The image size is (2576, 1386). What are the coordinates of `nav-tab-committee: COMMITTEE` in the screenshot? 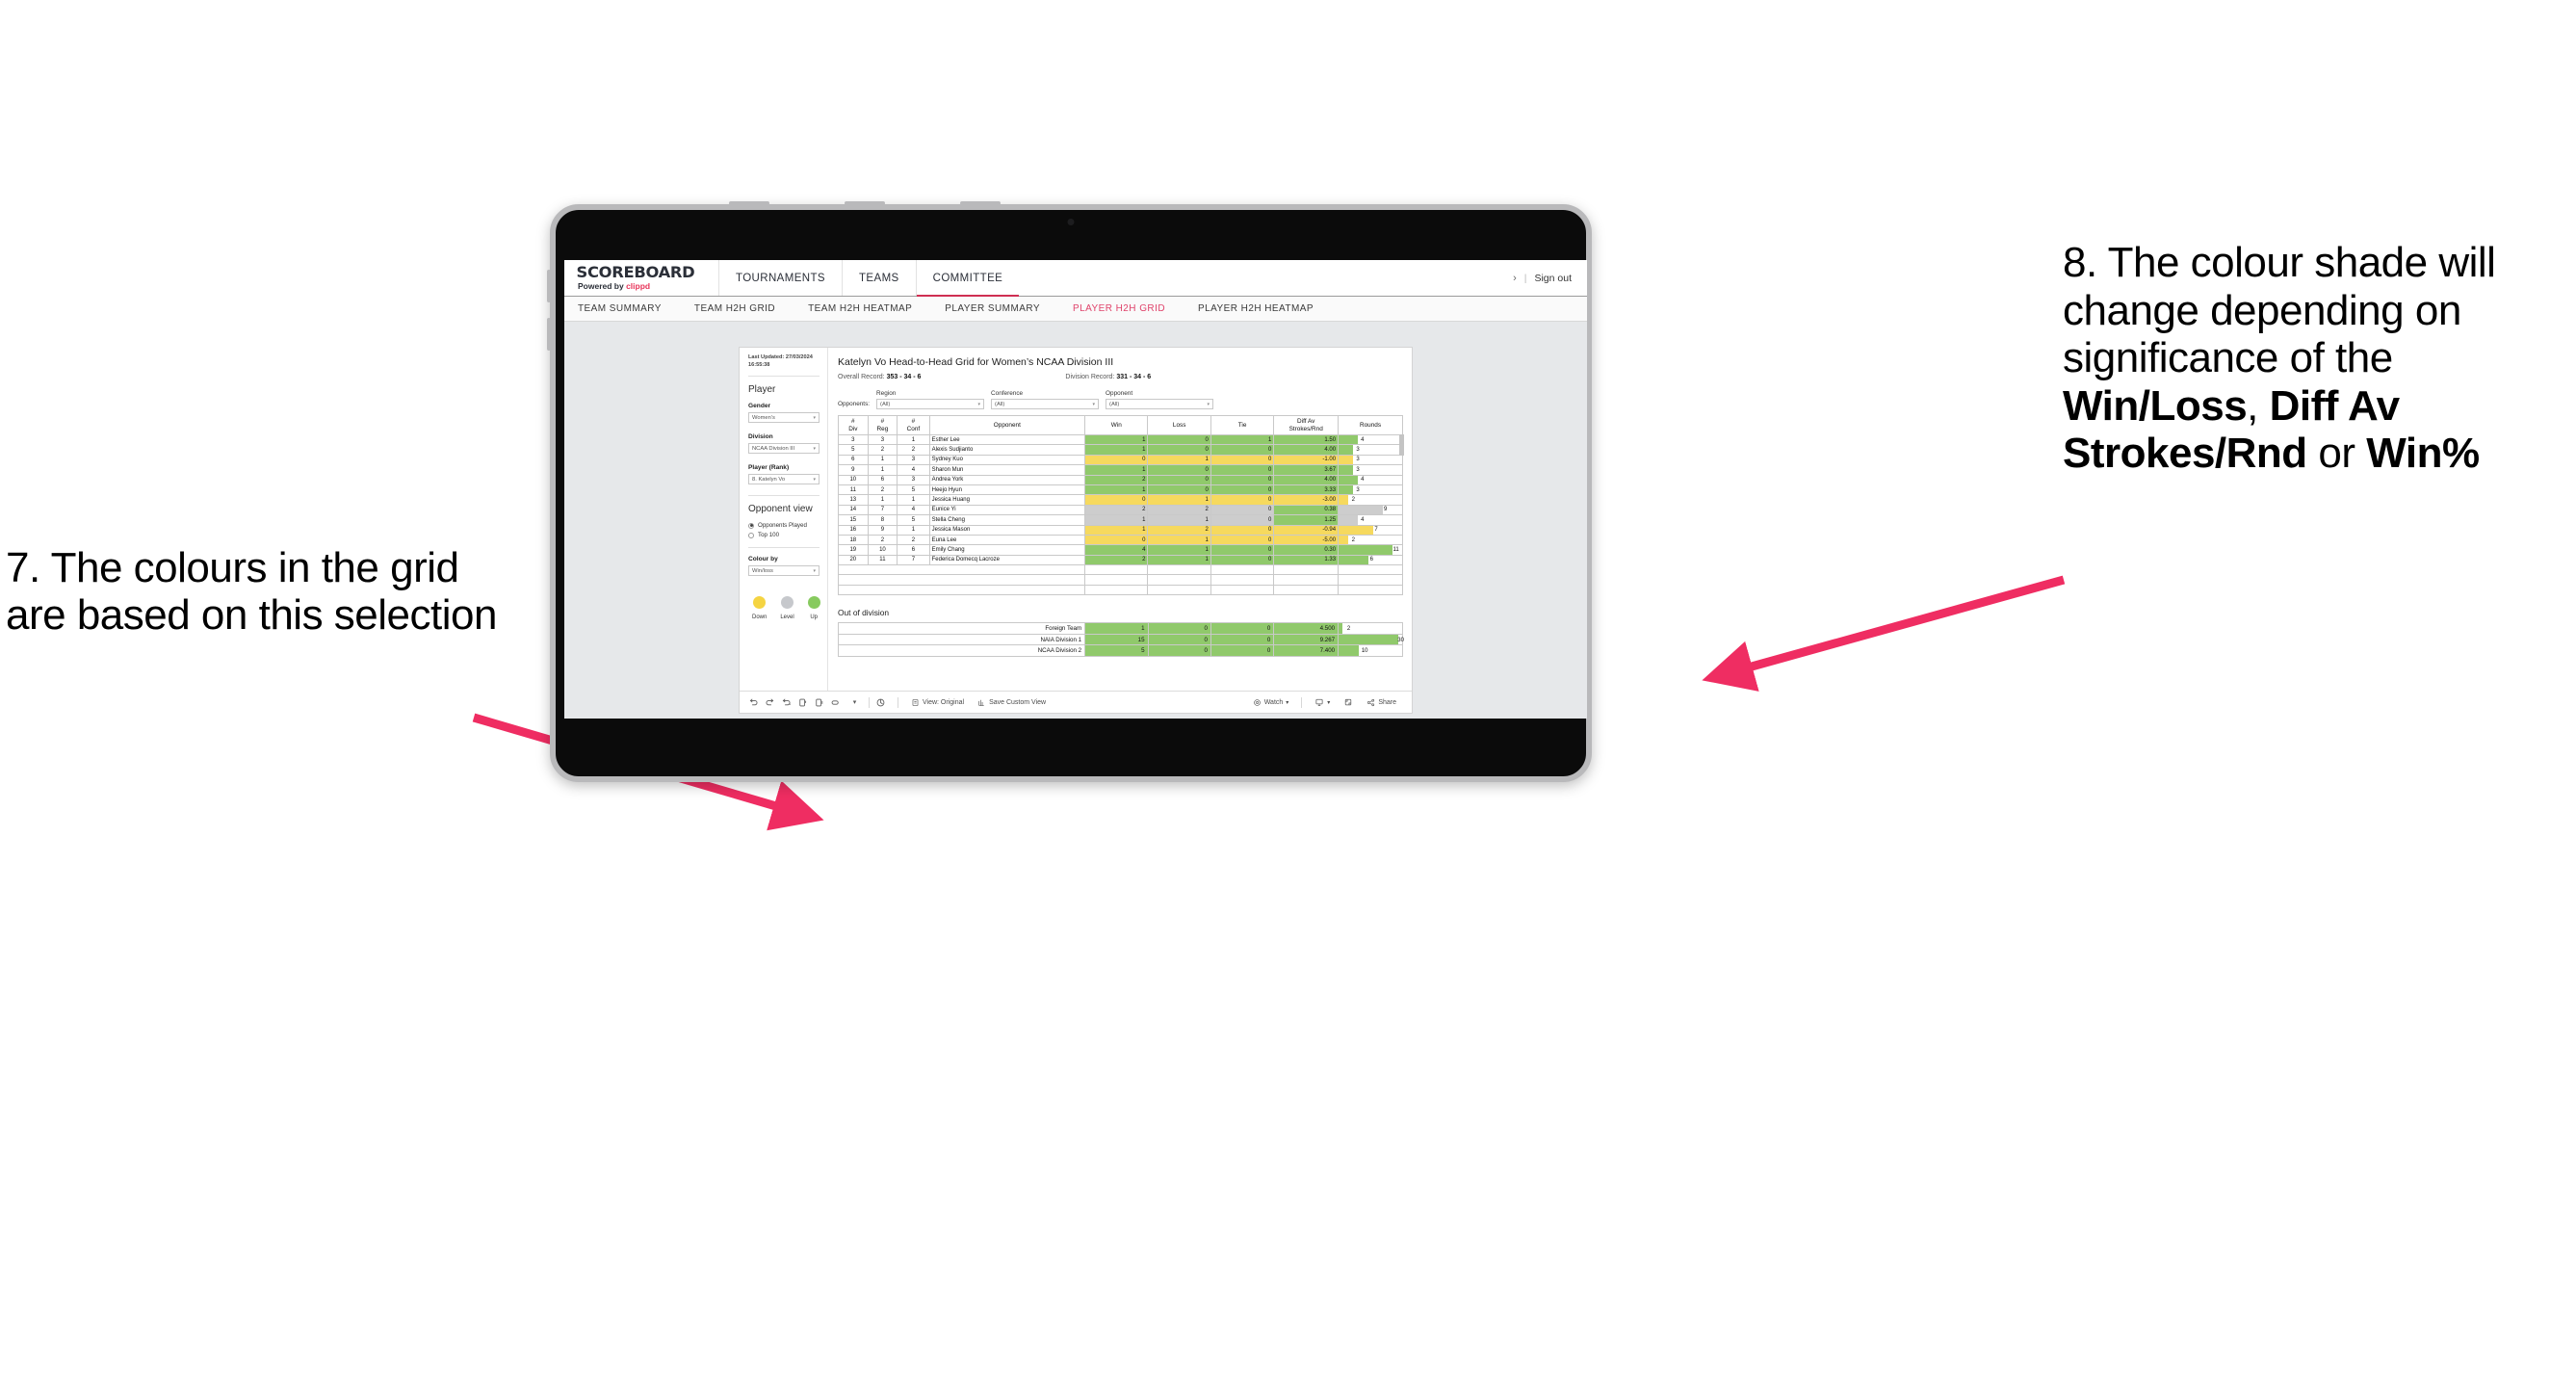 It's located at (967, 278).